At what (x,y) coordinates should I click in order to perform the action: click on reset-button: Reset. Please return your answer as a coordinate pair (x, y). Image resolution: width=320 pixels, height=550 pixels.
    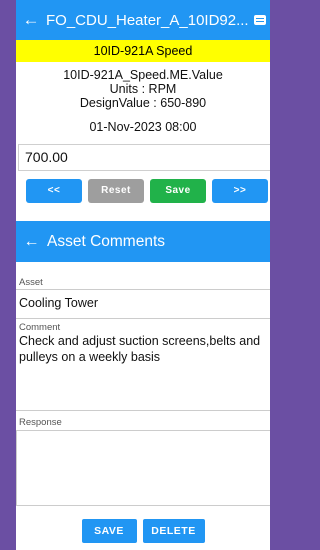
    Looking at the image, I should click on (116, 191).